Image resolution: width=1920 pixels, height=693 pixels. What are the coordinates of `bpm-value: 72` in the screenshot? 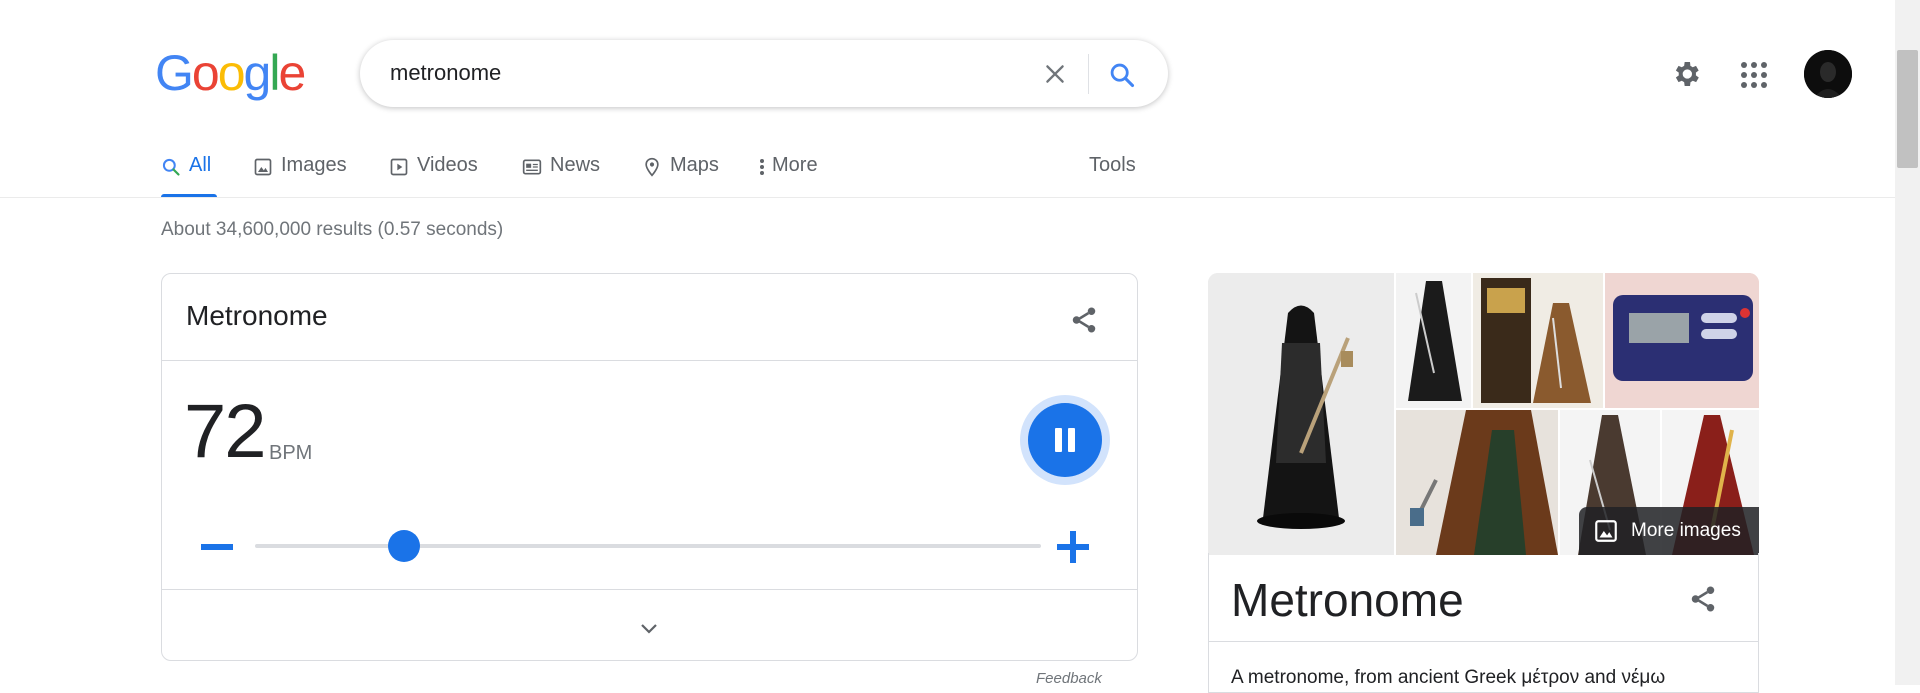 It's located at (225, 431).